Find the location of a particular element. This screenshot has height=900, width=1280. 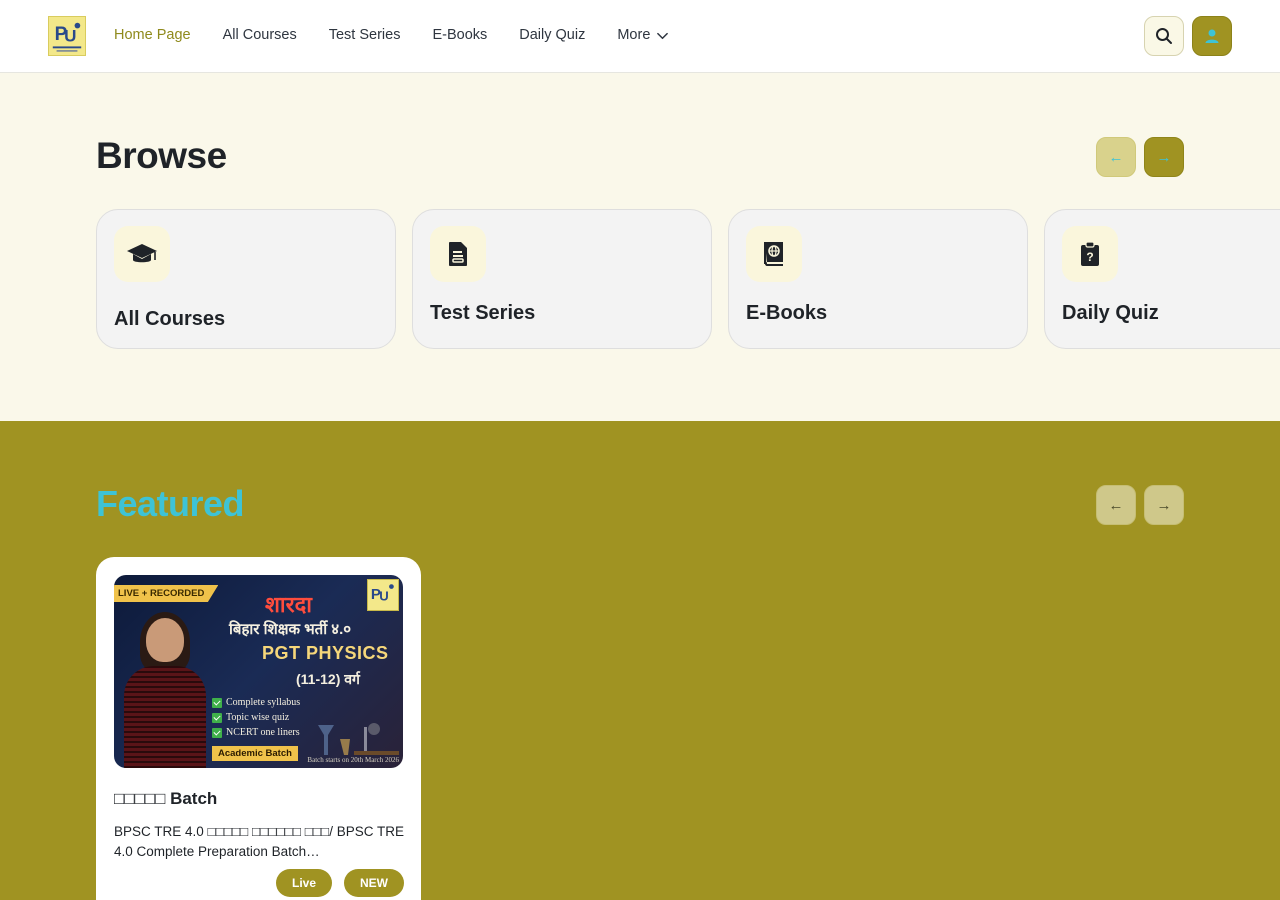

banner-class-range: (11-12) वर्ग is located at coordinates (328, 679).